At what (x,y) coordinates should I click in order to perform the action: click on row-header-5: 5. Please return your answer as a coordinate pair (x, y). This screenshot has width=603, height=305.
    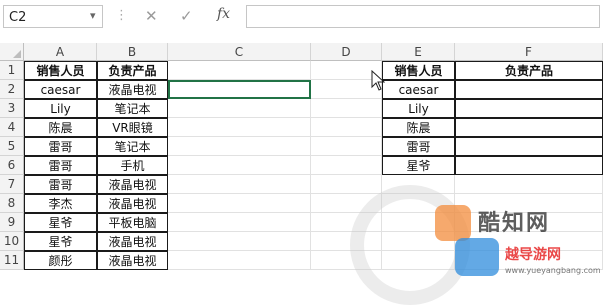
    Looking at the image, I should click on (12, 146).